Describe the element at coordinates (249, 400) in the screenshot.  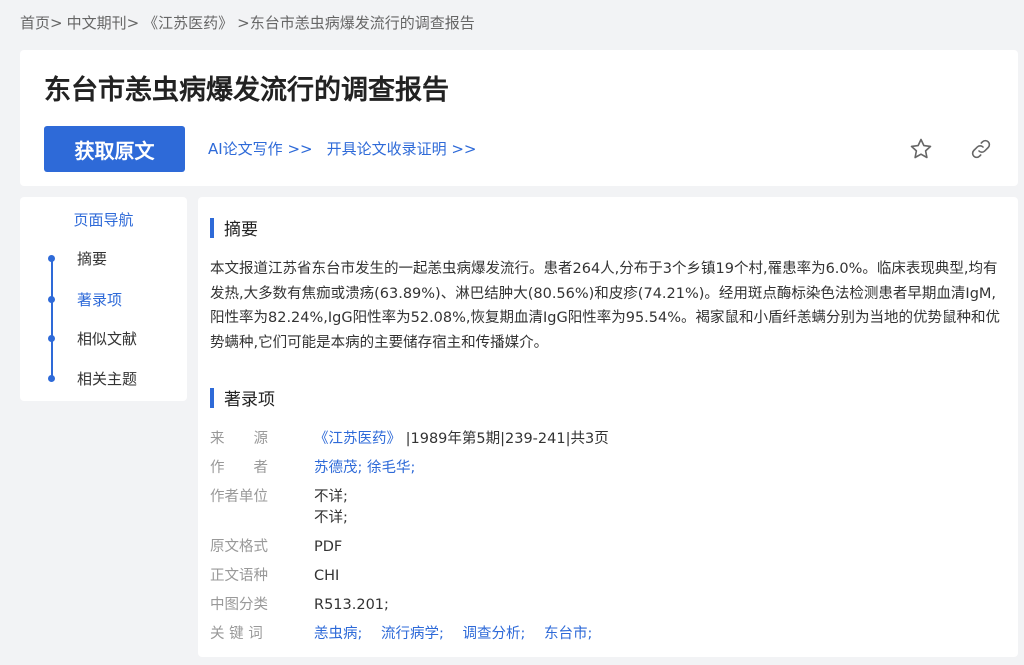
I see `record-heading-label: 著录项` at that location.